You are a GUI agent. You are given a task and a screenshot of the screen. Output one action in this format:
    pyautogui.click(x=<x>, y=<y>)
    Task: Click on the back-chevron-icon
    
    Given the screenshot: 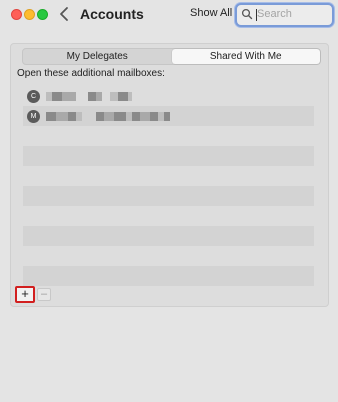 What is the action you would take?
    pyautogui.click(x=65, y=14)
    